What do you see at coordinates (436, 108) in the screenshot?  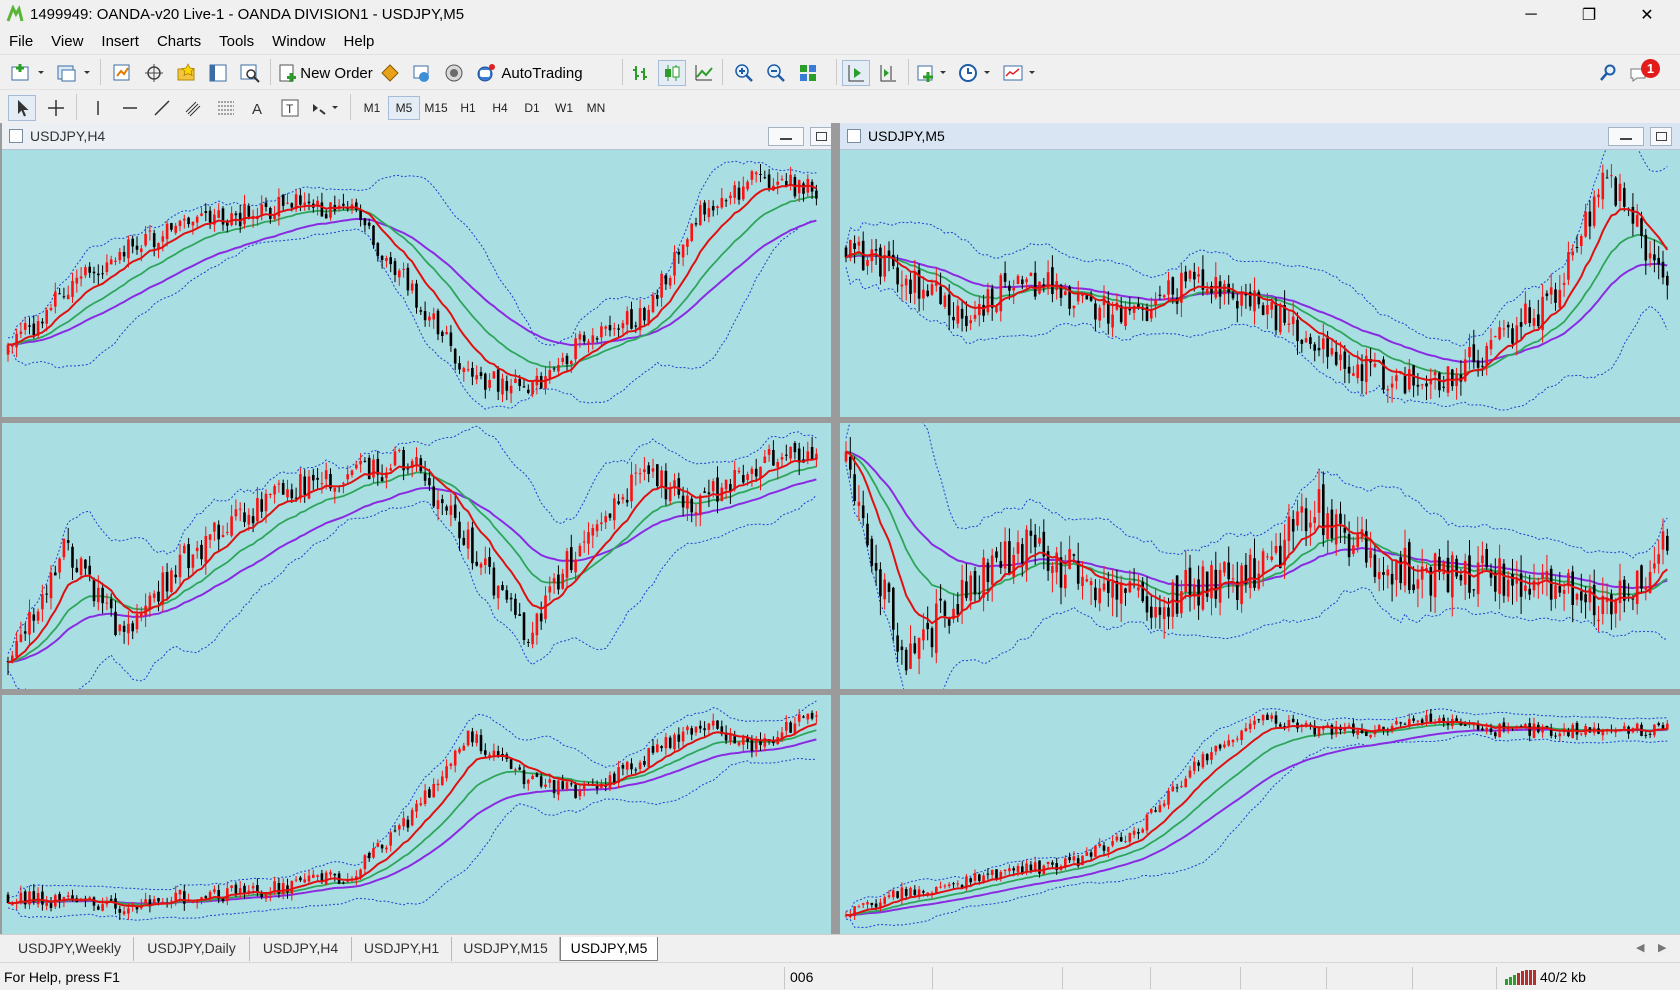 I see `timeframe-m15-button: M15` at bounding box center [436, 108].